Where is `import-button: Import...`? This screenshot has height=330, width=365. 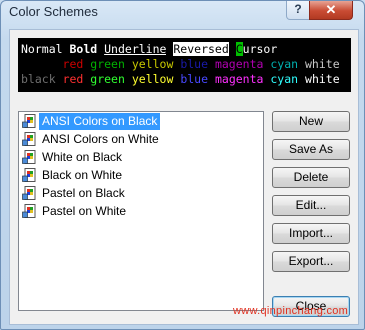 import-button: Import... is located at coordinates (311, 233).